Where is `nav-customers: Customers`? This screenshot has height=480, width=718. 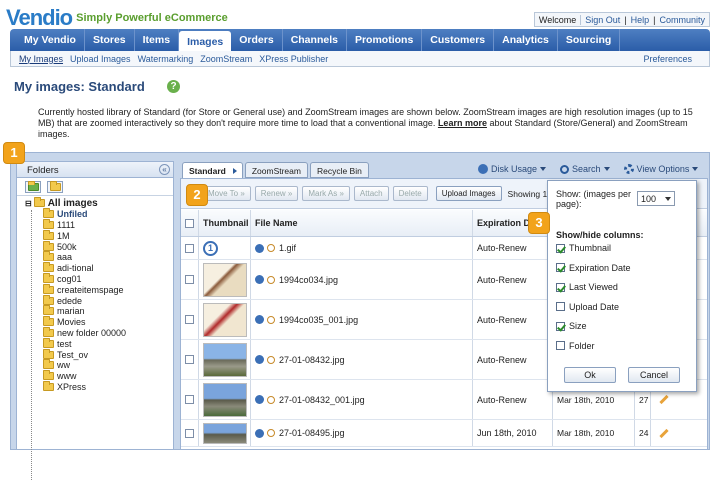 nav-customers: Customers is located at coordinates (458, 40).